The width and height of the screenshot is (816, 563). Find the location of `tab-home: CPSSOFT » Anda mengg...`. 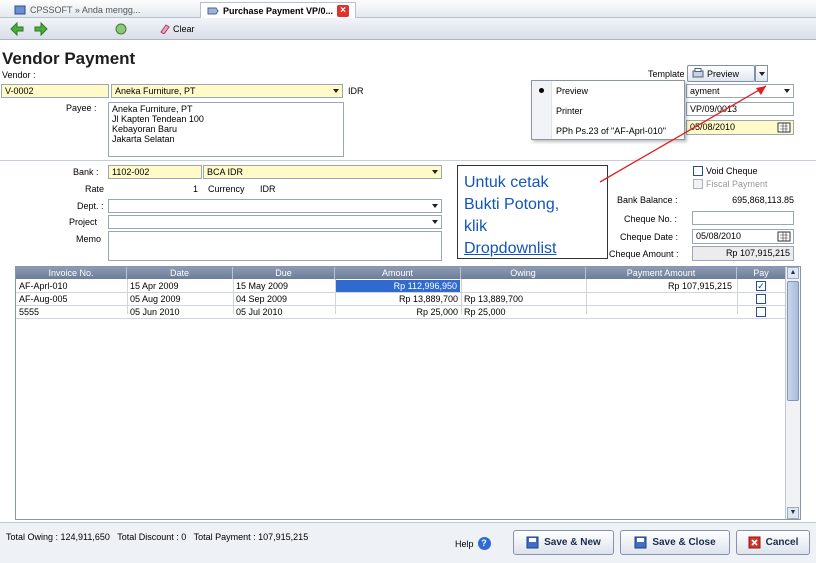

tab-home: CPSSOFT » Anda mengg... is located at coordinates (77, 10).